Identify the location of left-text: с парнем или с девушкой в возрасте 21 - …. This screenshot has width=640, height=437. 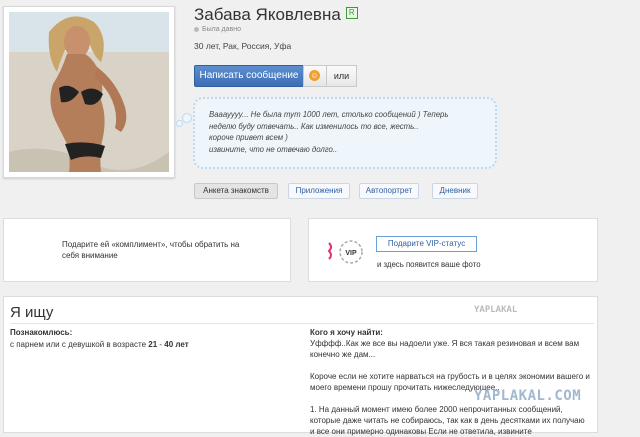
(150, 344).